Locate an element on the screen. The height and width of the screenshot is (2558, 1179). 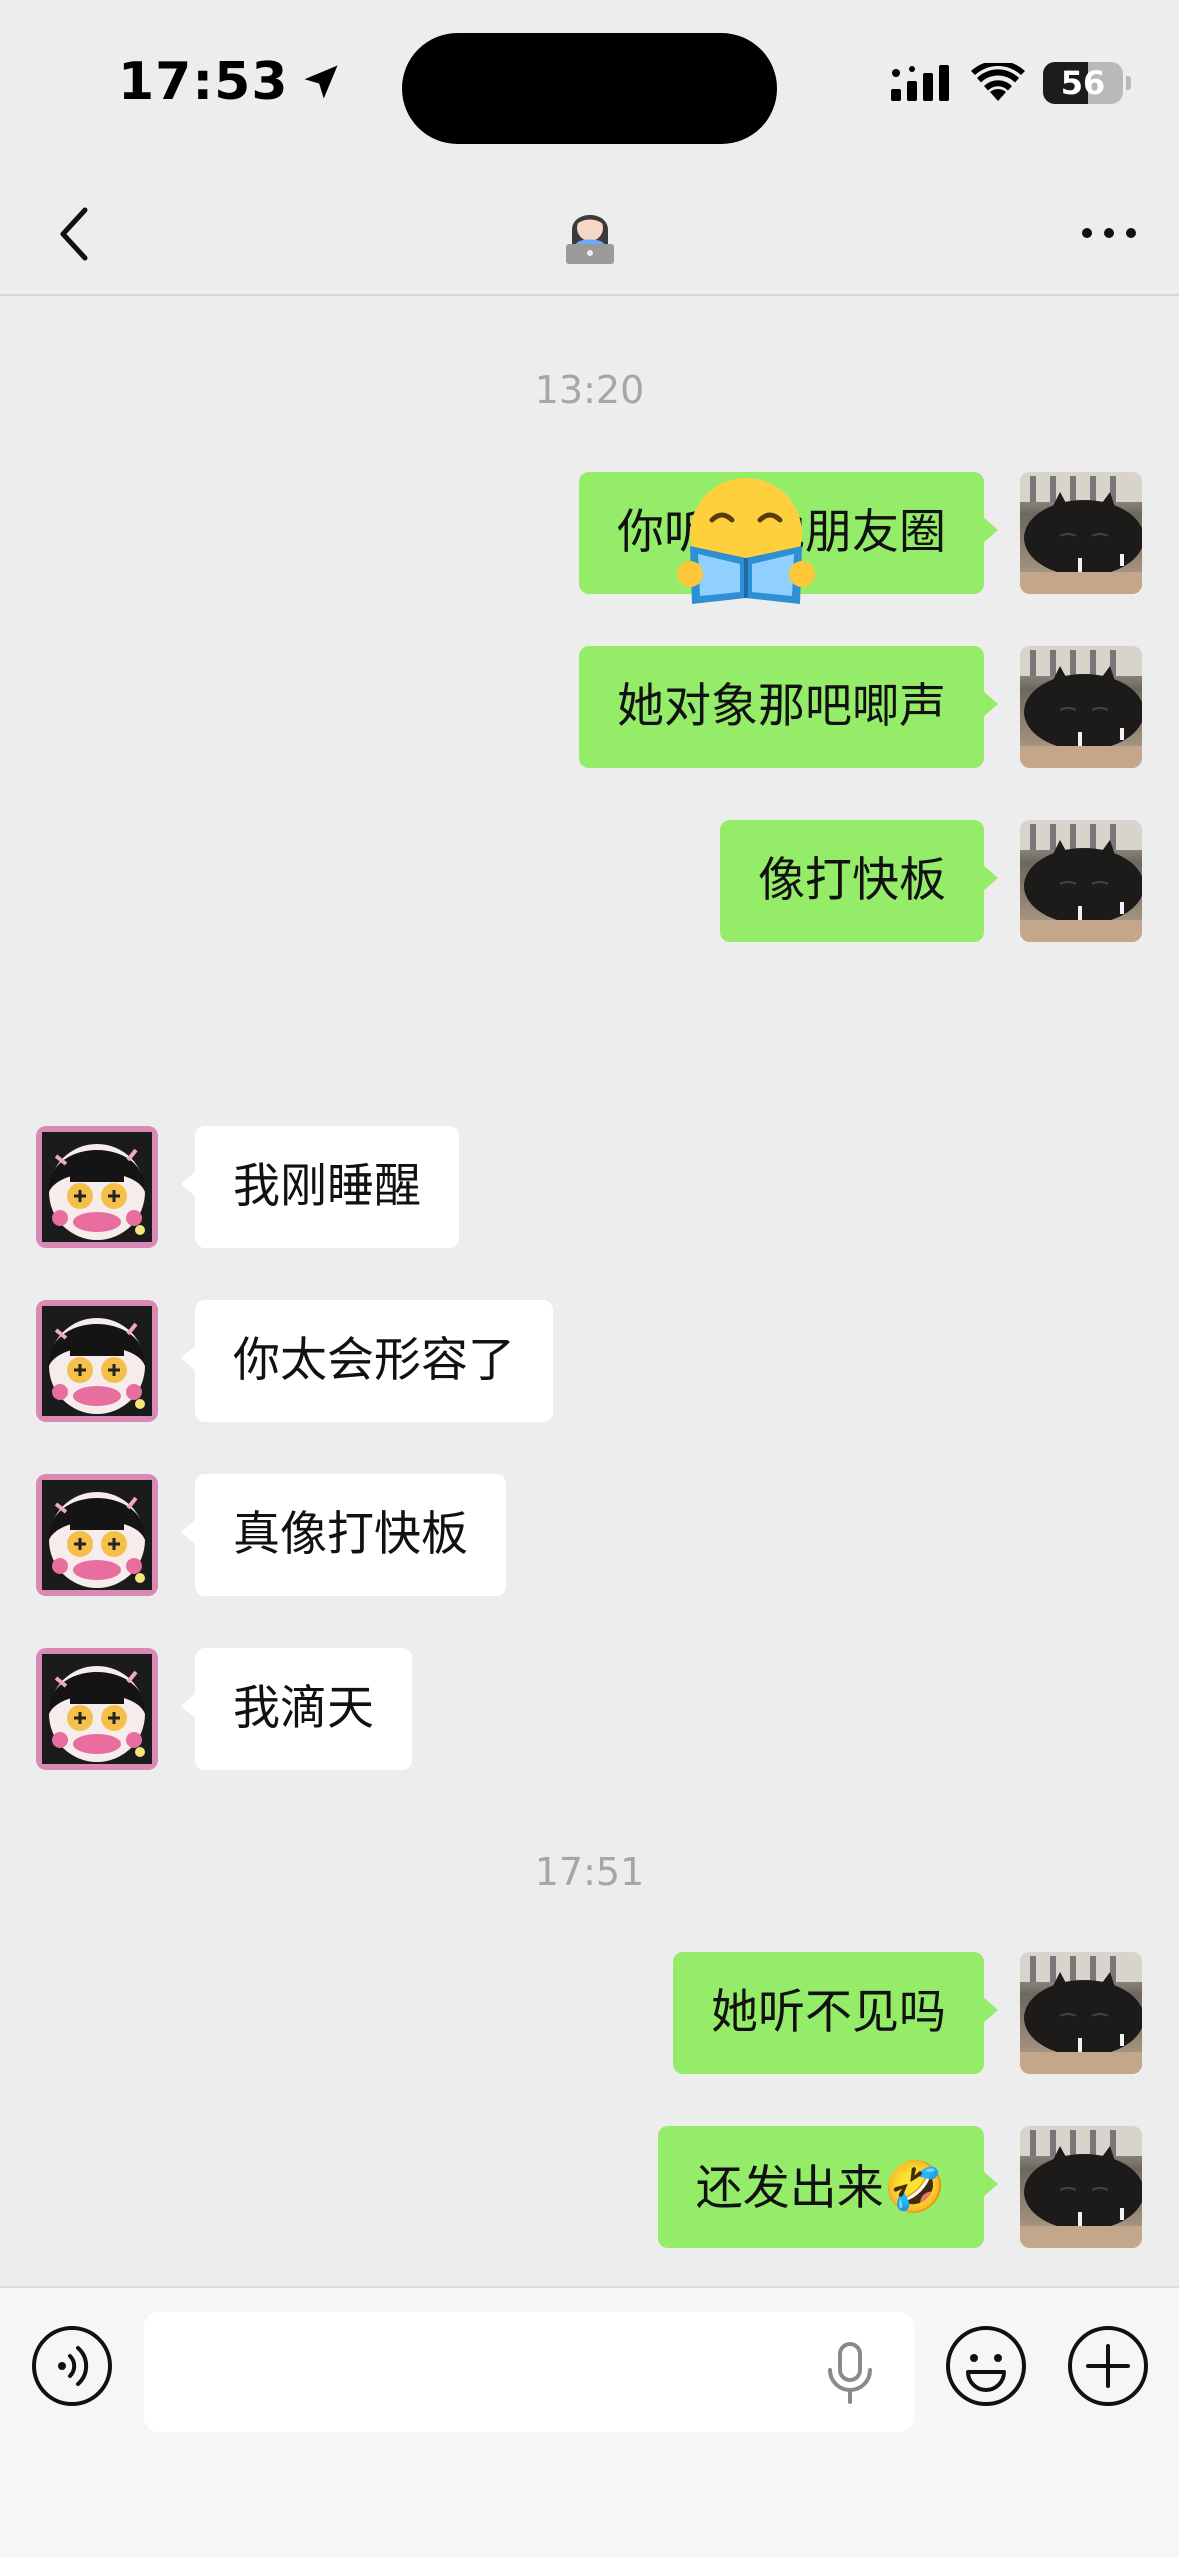
message-row: 你太会形容了 is located at coordinates (589, 1362).